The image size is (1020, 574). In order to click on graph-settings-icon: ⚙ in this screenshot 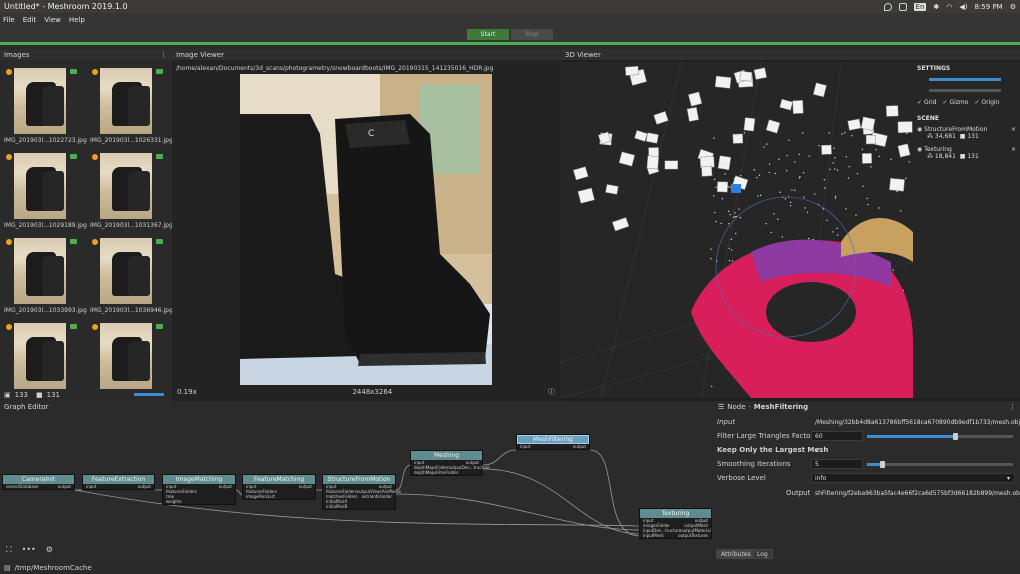, I will do `click(49, 550)`.